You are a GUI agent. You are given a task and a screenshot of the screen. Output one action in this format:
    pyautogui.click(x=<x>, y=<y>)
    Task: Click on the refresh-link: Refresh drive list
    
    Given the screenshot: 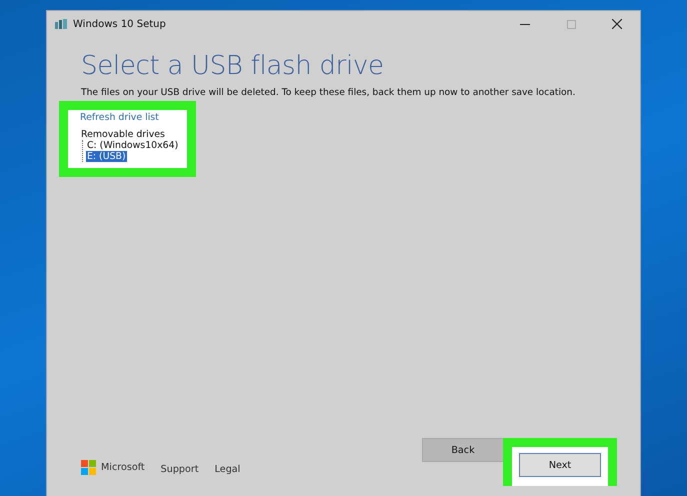 What is the action you would take?
    pyautogui.click(x=130, y=117)
    